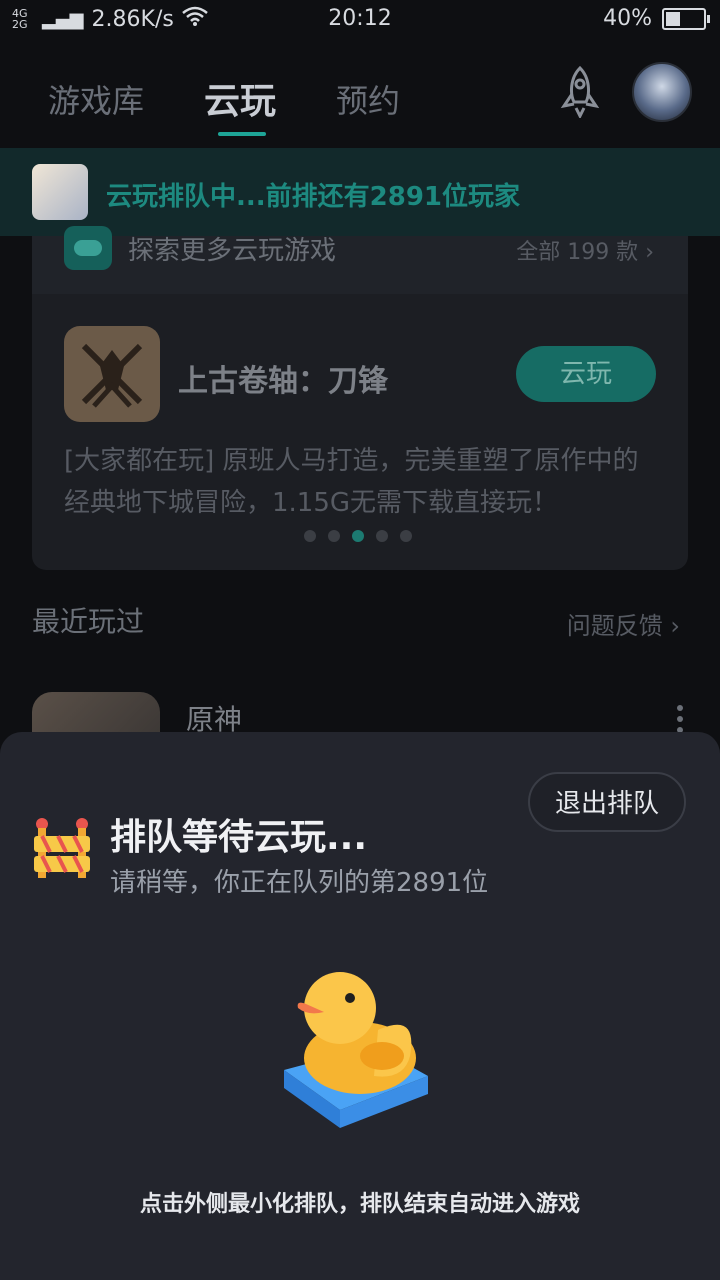  I want to click on battery-icon, so click(686, 18).